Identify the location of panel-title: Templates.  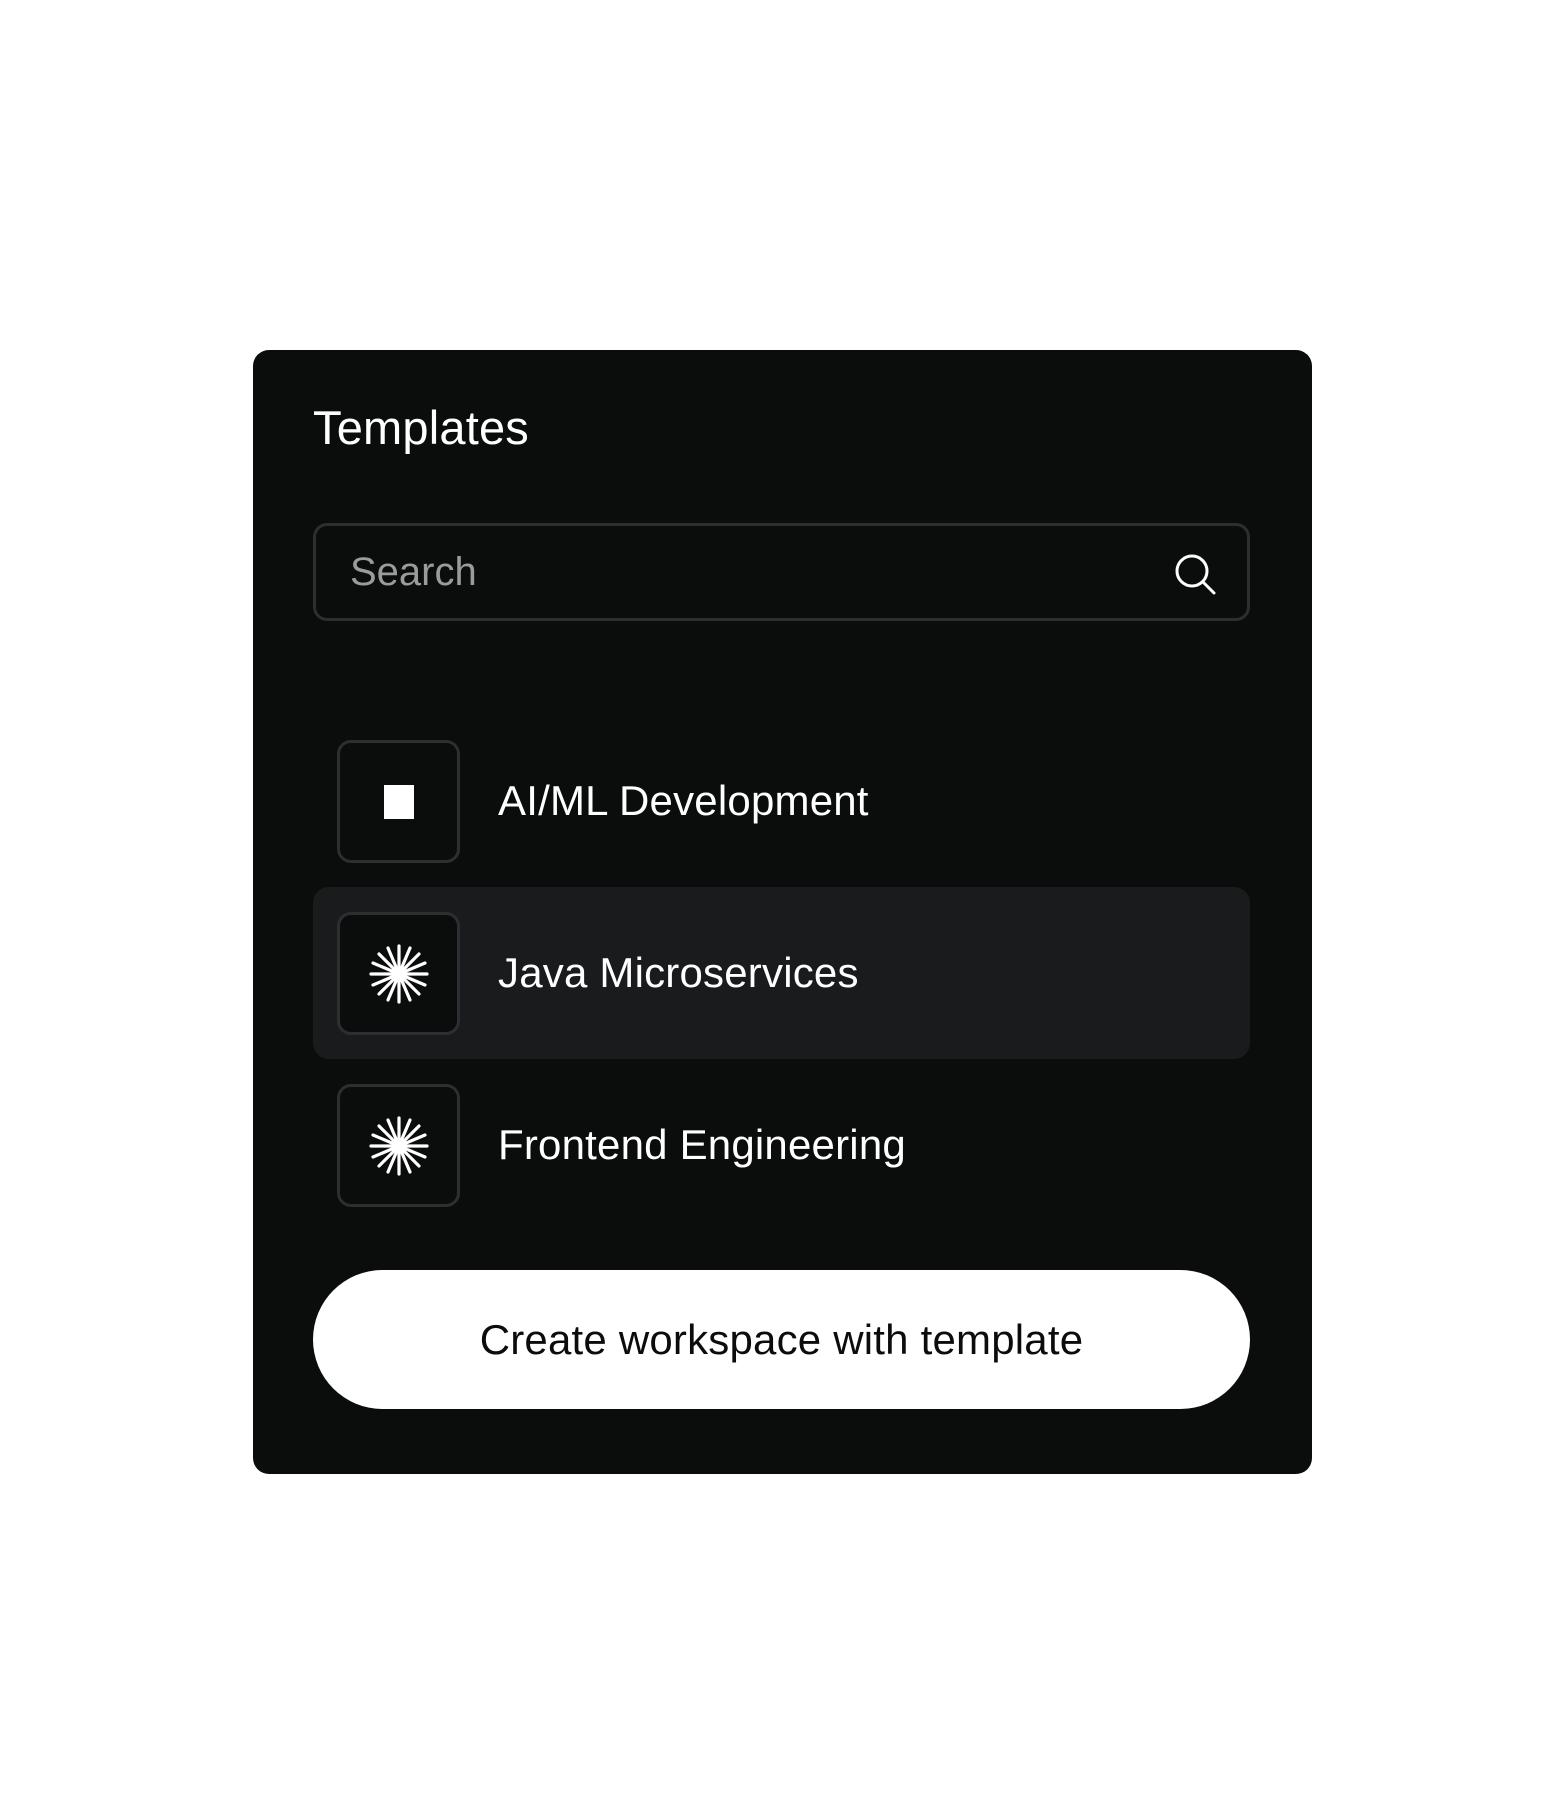
(421, 427).